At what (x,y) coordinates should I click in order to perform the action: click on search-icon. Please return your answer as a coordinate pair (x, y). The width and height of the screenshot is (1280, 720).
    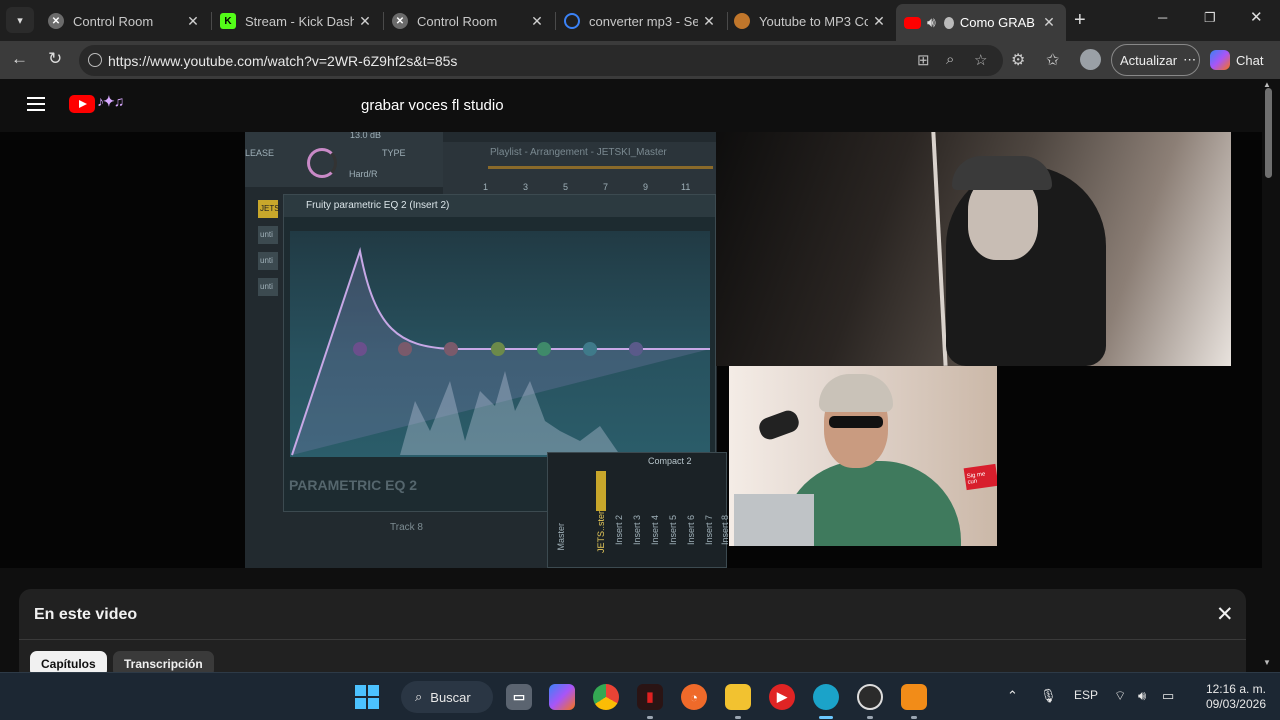
    Looking at the image, I should click on (572, 21).